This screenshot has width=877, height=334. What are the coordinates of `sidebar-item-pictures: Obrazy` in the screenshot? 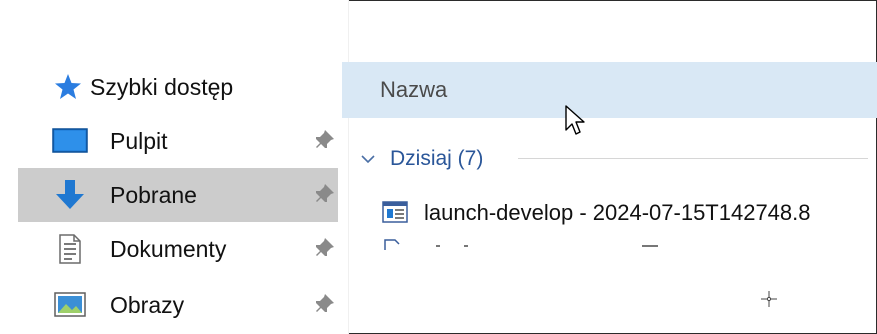 It's located at (178, 305).